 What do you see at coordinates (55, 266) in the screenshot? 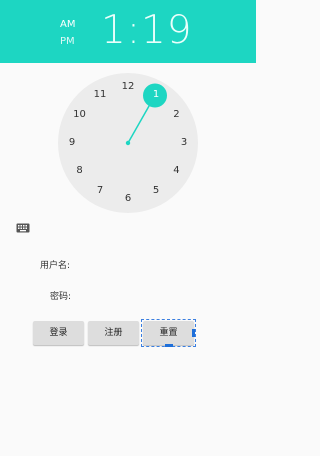
I see `username-label: 用户名:` at bounding box center [55, 266].